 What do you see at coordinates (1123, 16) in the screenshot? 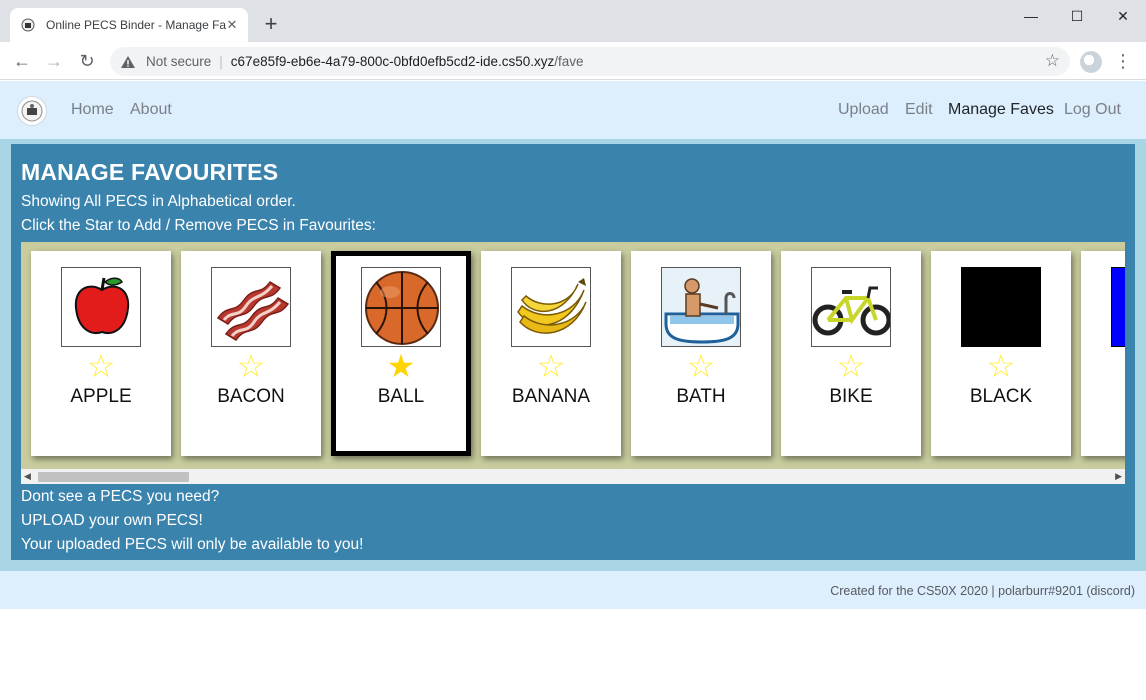
I see `window-close-icon: ✕` at bounding box center [1123, 16].